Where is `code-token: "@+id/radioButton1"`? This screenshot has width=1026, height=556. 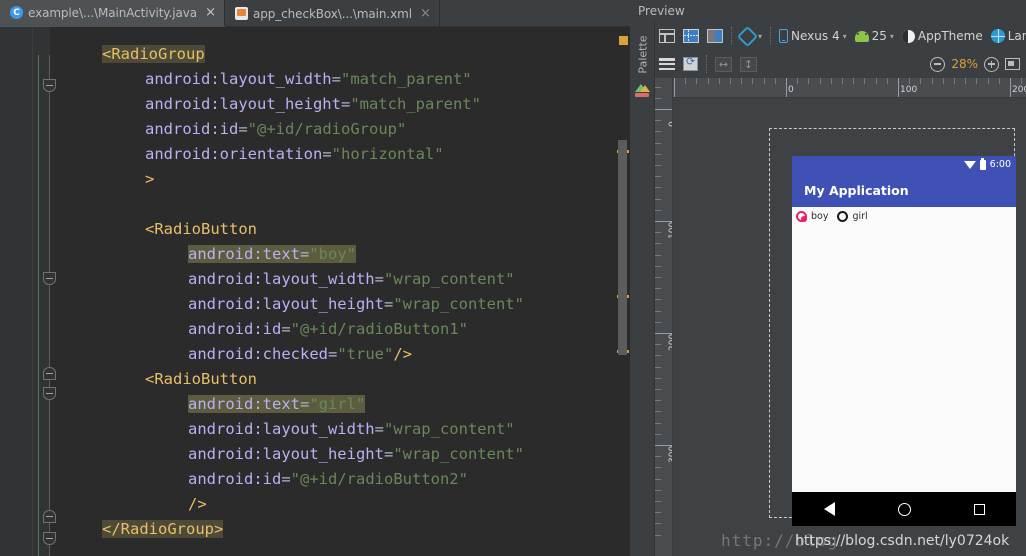 code-token: "@+id/radioButton1" is located at coordinates (379, 329).